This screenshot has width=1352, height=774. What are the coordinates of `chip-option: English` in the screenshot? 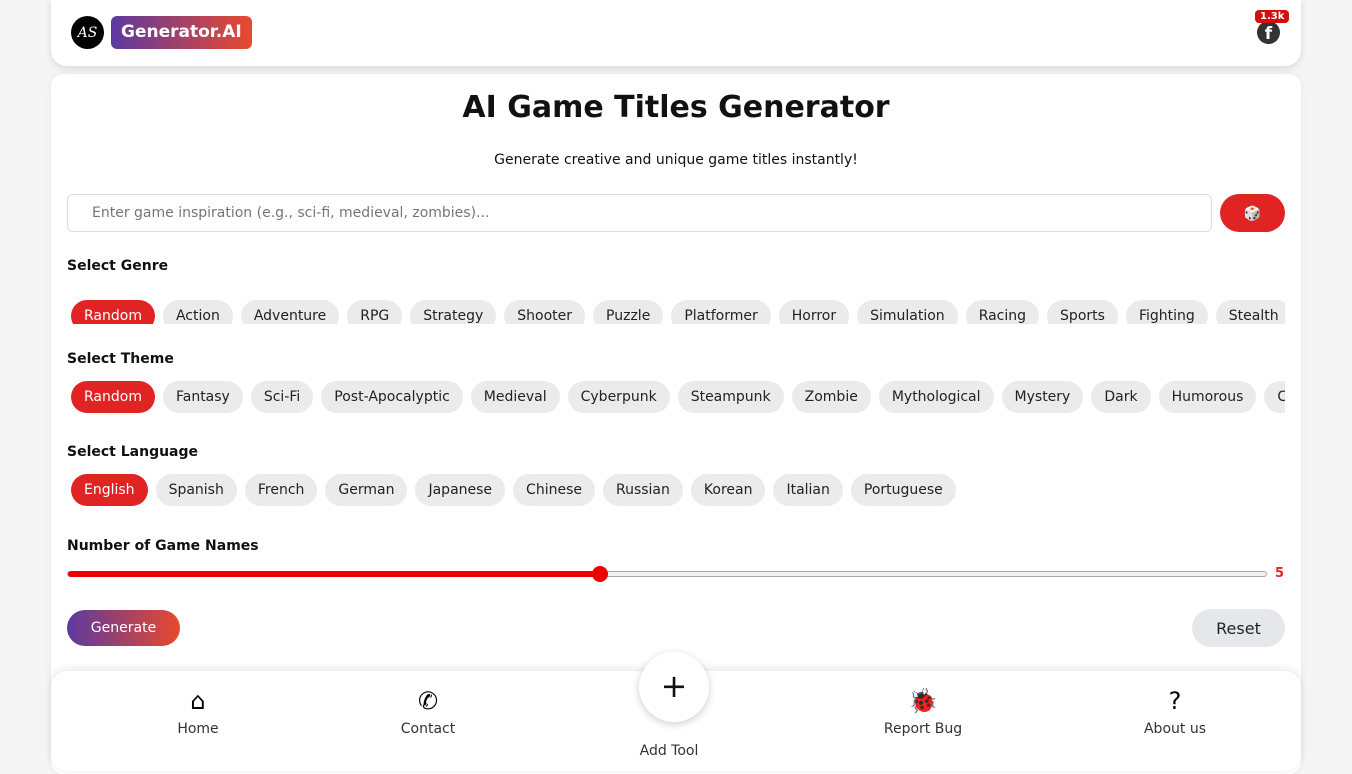 It's located at (109, 490).